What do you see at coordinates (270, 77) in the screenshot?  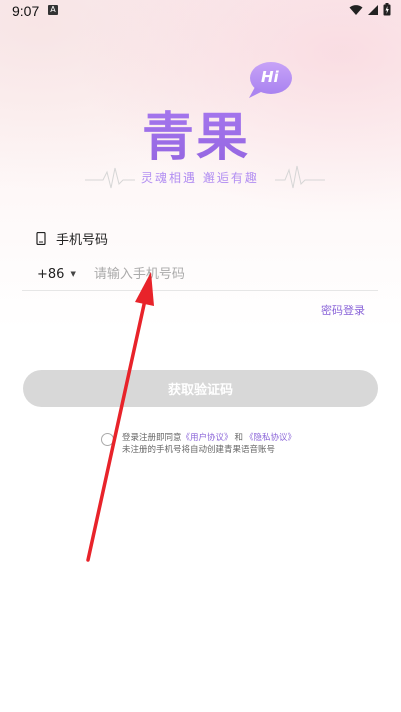 I see `hi-bubble-text: Hi` at bounding box center [270, 77].